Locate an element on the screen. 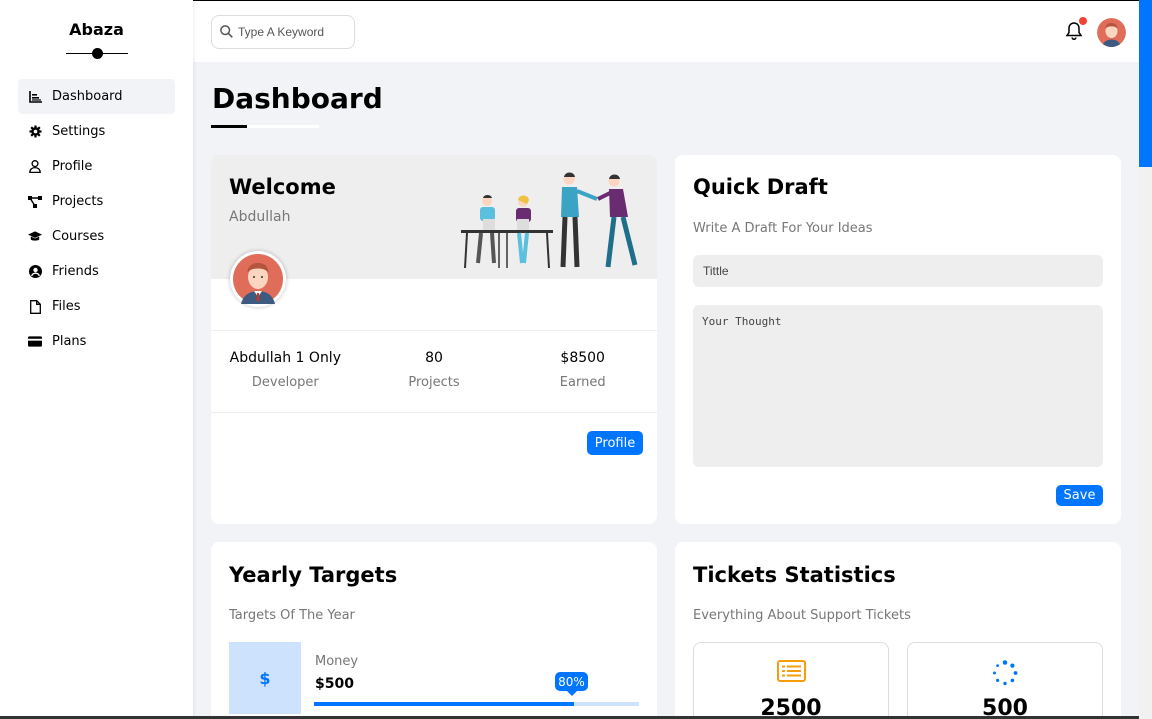 The image size is (1152, 719). stat-projects: 80 Projects is located at coordinates (434, 371).